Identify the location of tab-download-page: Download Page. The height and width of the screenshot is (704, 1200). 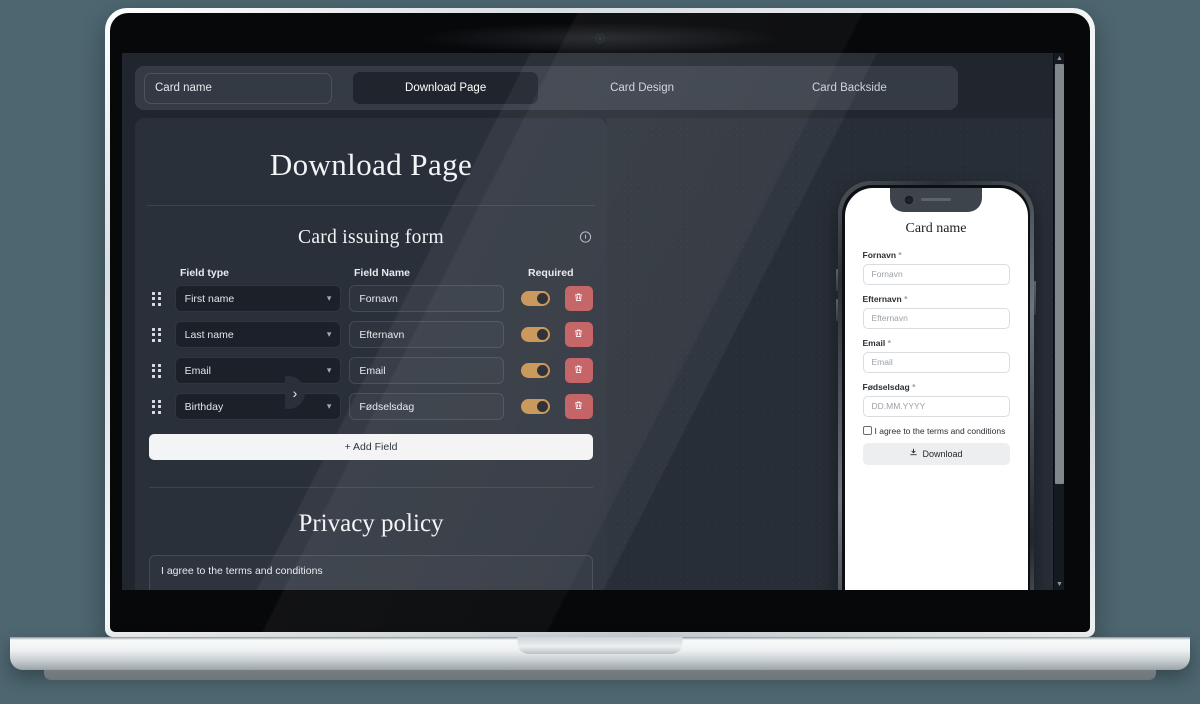
(445, 88).